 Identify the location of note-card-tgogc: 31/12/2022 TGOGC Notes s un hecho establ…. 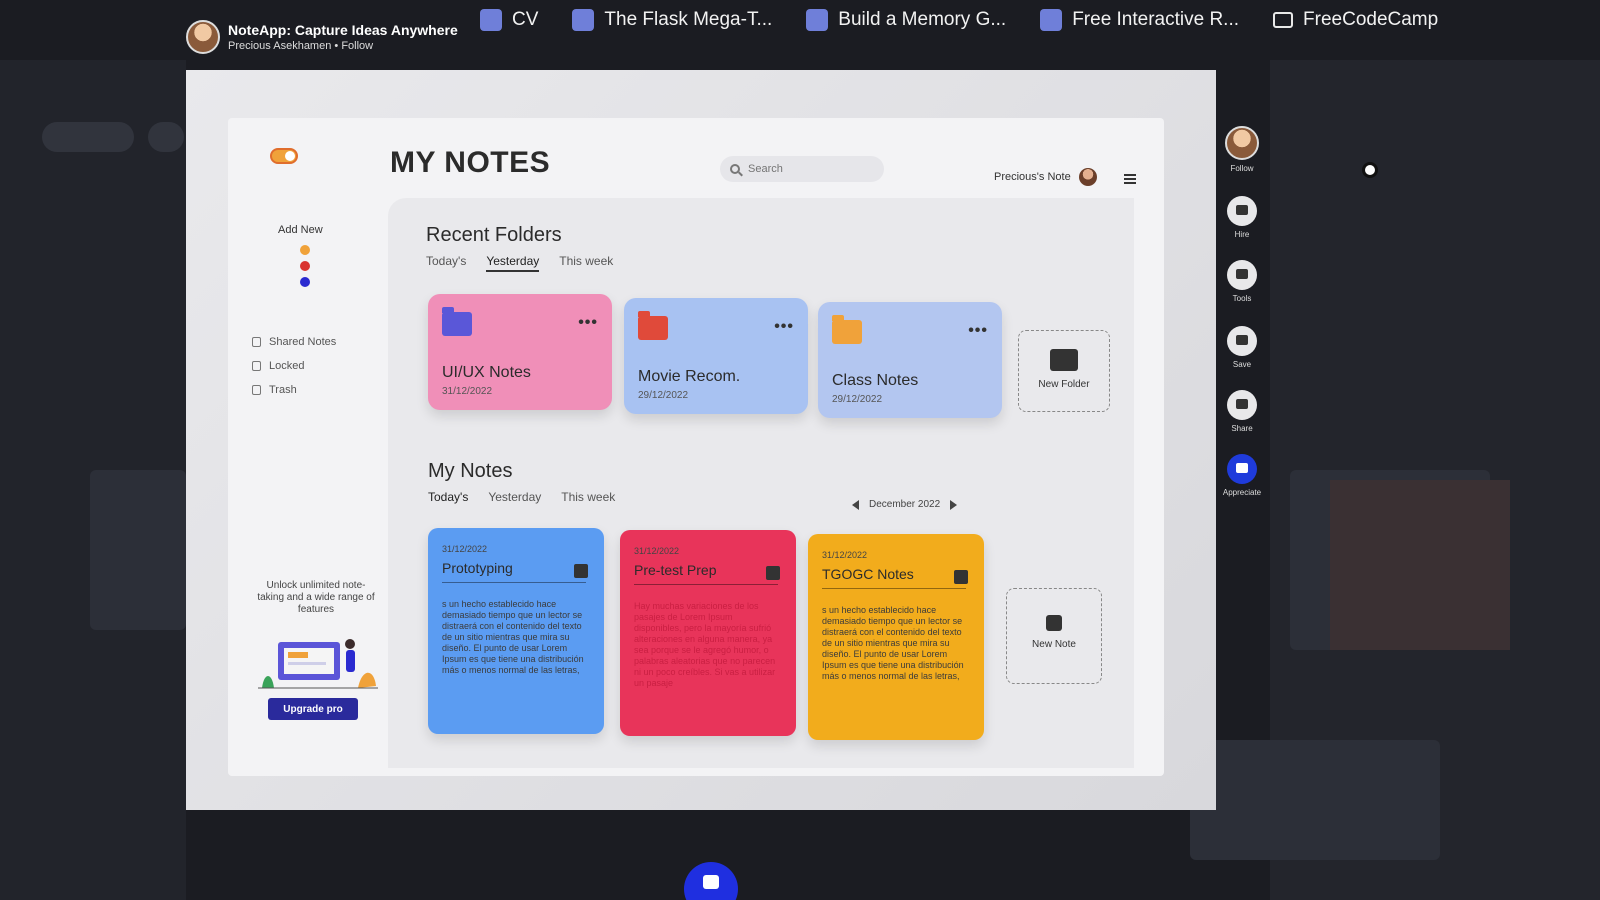
(896, 637).